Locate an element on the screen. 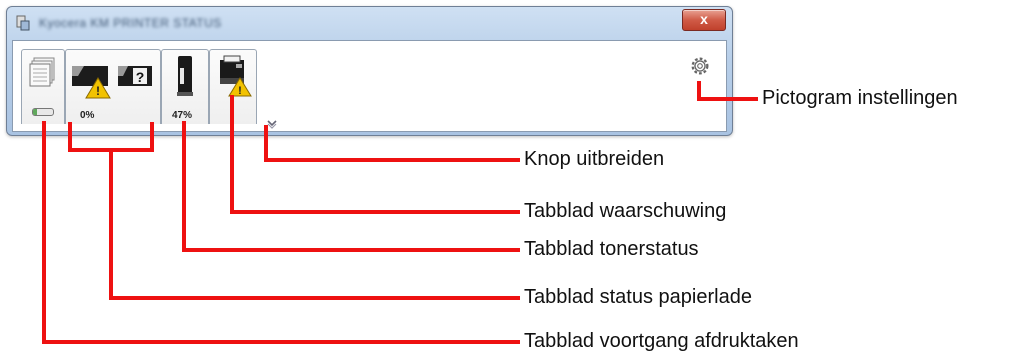 Image resolution: width=1023 pixels, height=354 pixels. callout-line-paper-bracket is located at coordinates (111, 137).